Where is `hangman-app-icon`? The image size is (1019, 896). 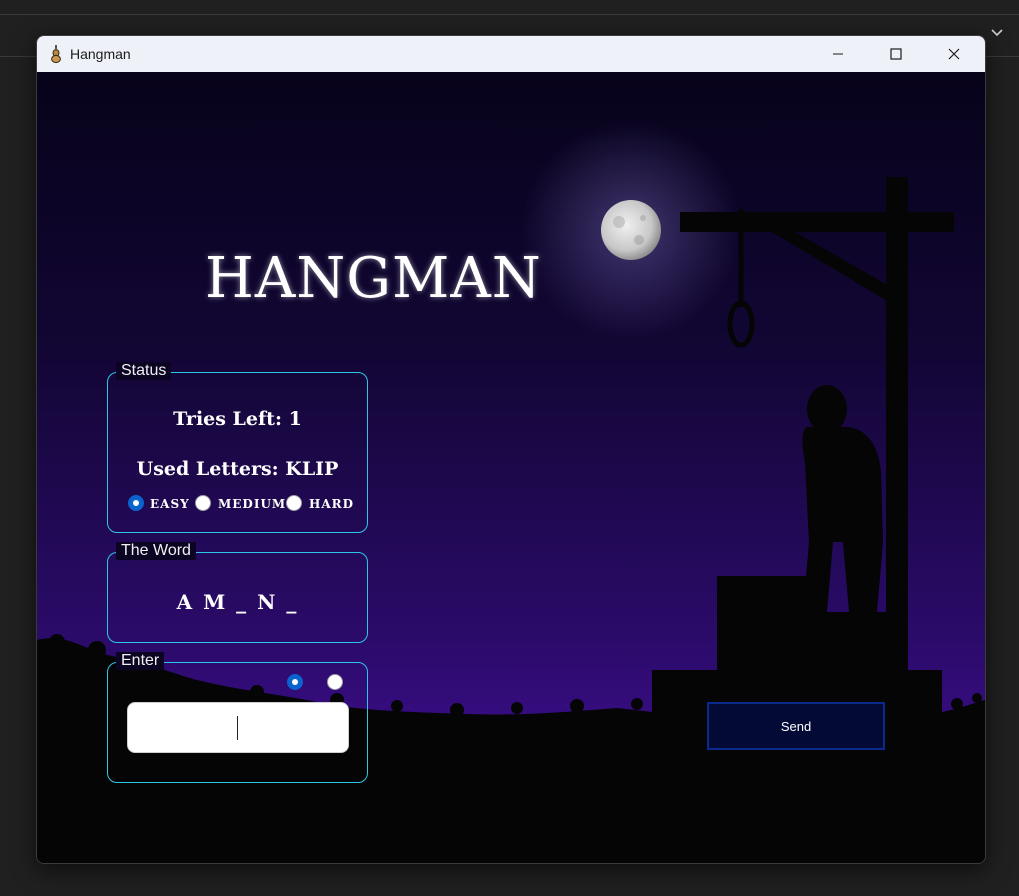
hangman-app-icon is located at coordinates (56, 54).